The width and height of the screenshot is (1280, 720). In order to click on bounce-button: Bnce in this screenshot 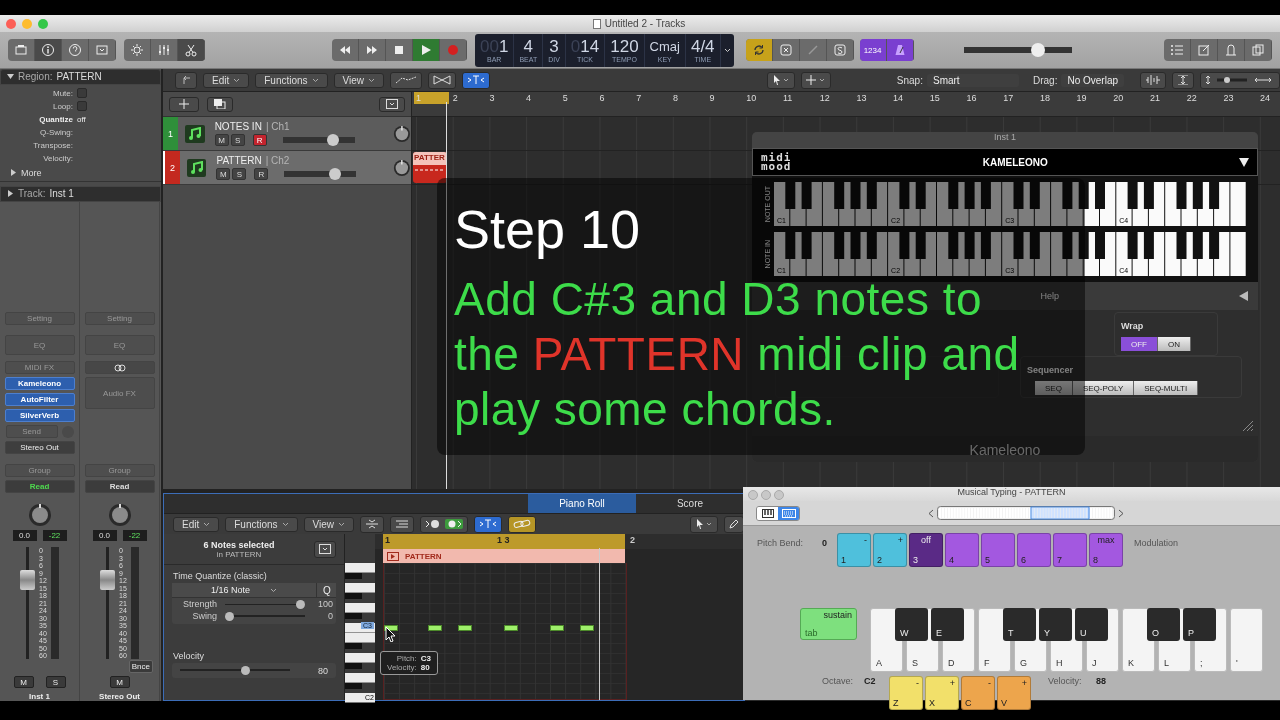, I will do `click(140, 666)`.